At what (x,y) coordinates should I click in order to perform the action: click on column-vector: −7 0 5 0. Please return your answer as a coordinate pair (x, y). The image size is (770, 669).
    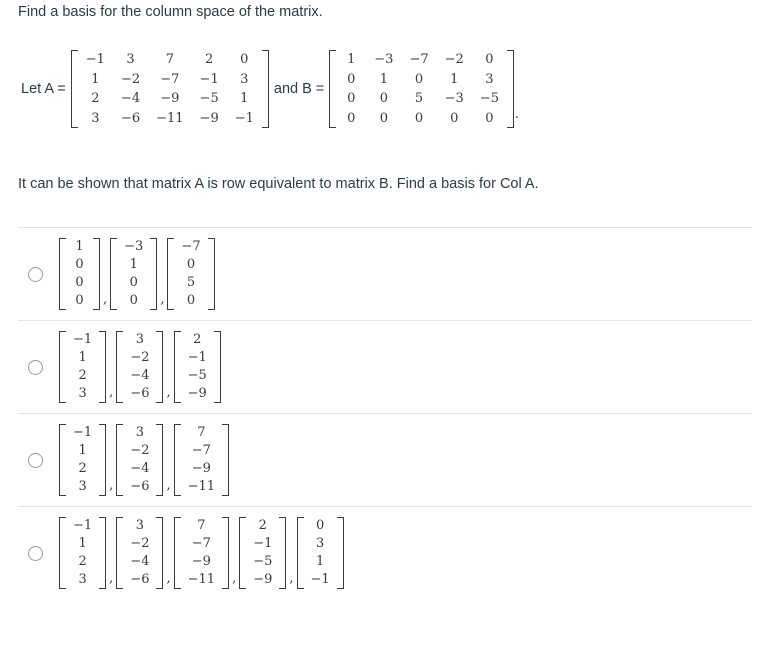
    Looking at the image, I should click on (191, 274).